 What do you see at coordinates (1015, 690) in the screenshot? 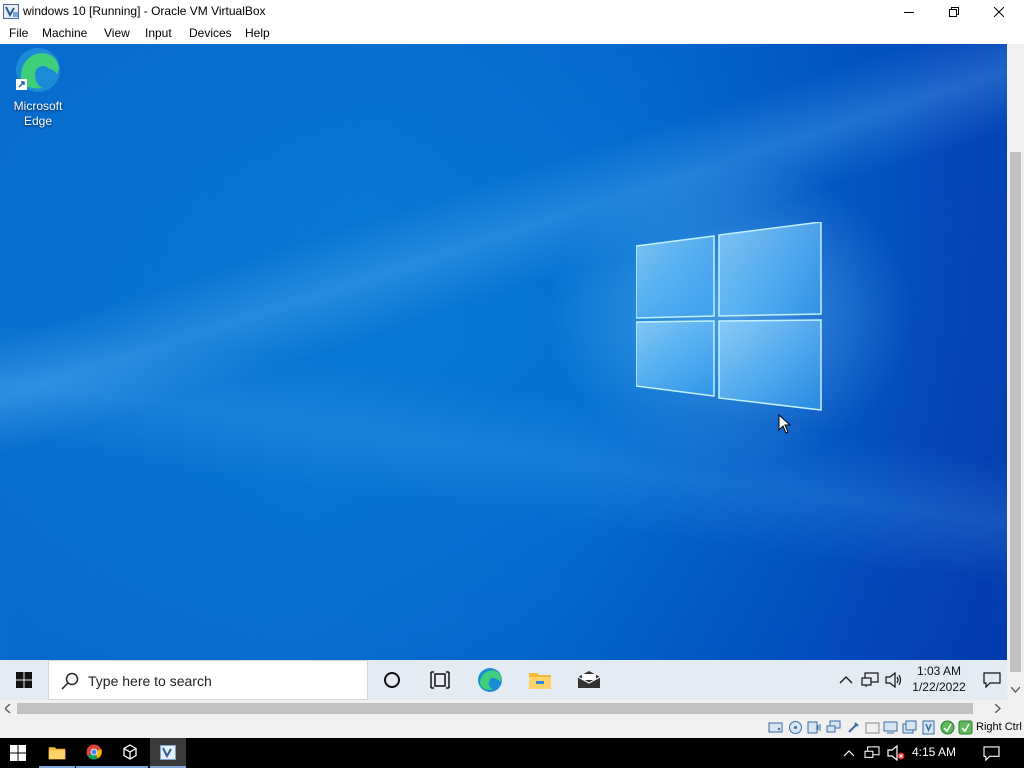
I see `scroll-down-arrow-icon` at bounding box center [1015, 690].